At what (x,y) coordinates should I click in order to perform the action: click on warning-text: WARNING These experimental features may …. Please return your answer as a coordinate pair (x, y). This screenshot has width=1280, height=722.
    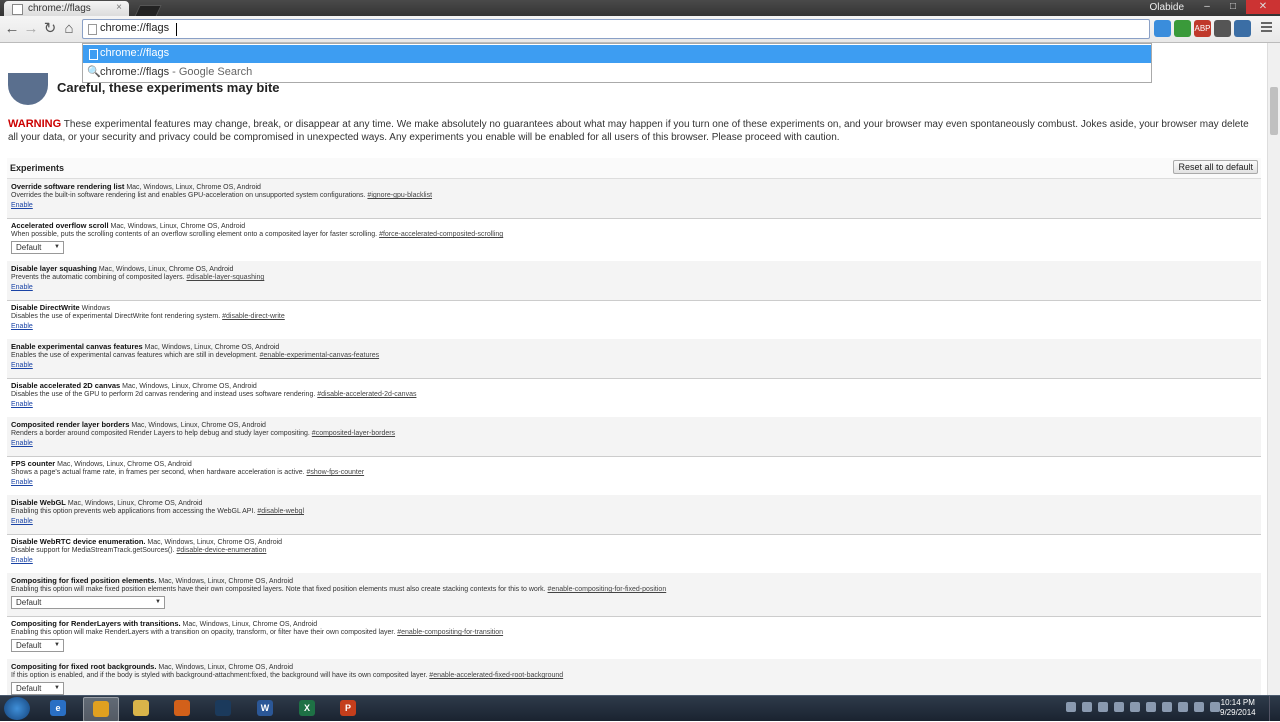
    Looking at the image, I should click on (628, 130).